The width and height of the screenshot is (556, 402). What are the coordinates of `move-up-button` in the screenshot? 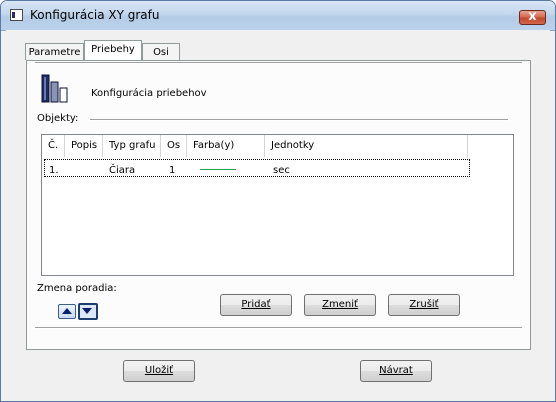 It's located at (67, 311).